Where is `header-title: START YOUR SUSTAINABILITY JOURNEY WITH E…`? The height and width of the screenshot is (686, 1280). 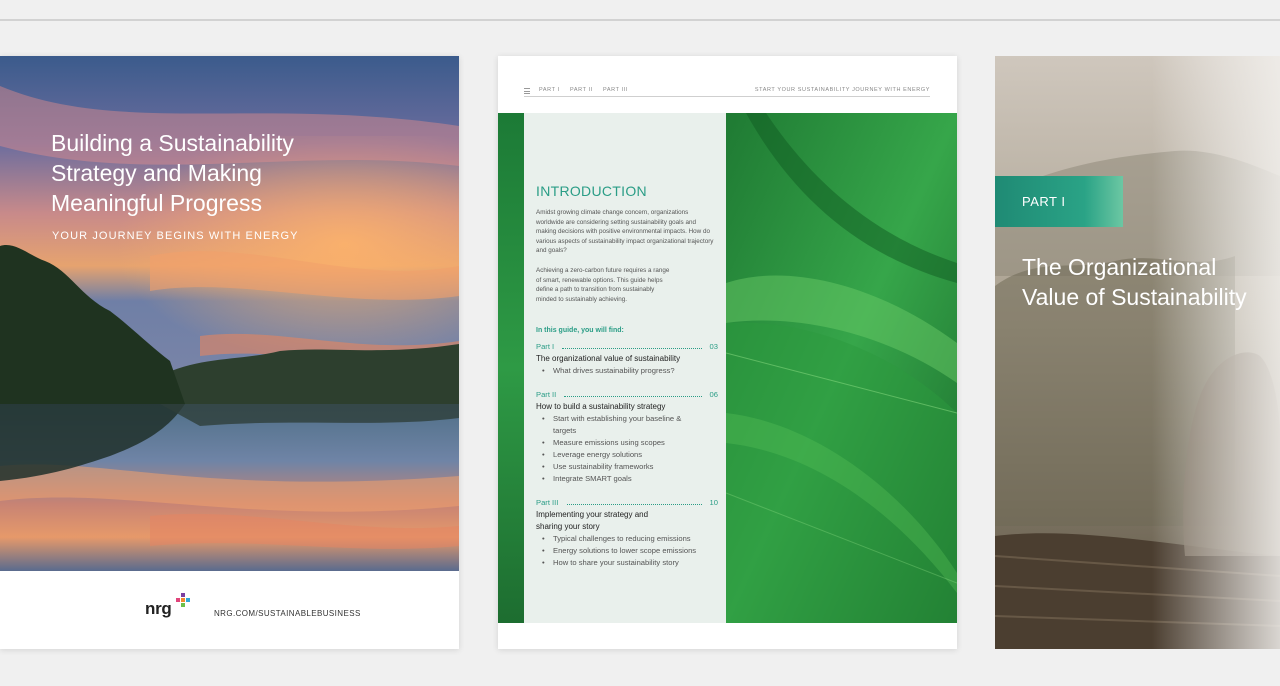 header-title: START YOUR SUSTAINABILITY JOURNEY WITH E… is located at coordinates (842, 90).